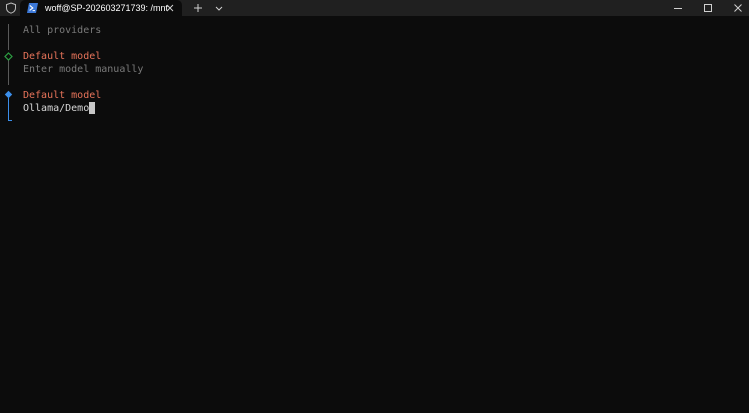 This screenshot has width=749, height=413. I want to click on tab-terminal: woff@SP-202603271739: /mnt, so click(101, 8).